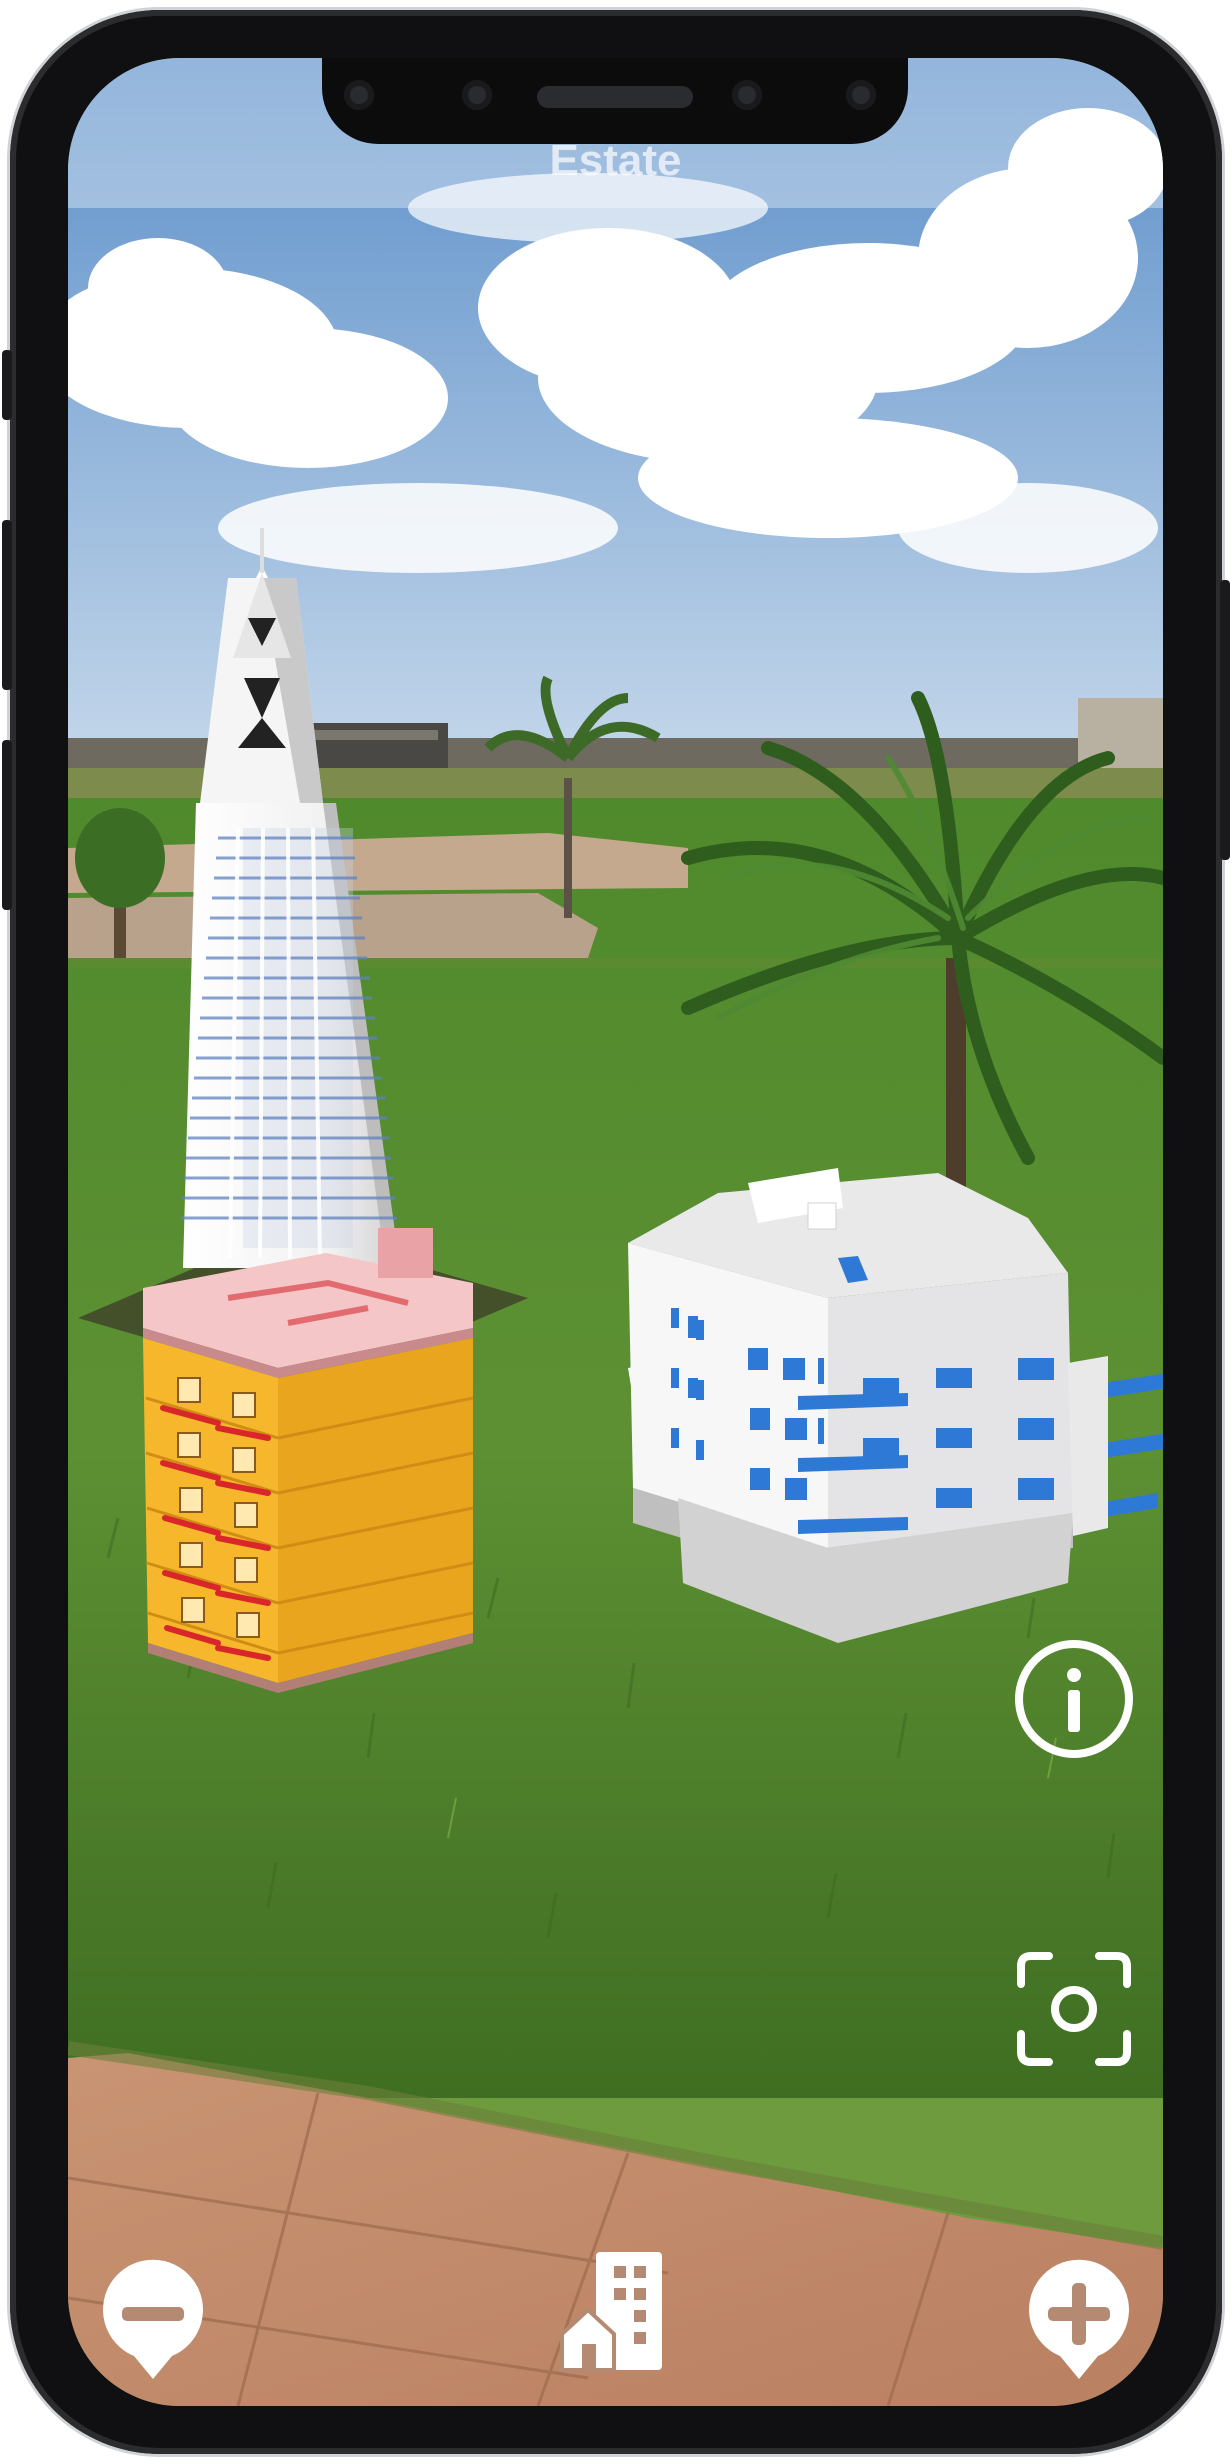 This screenshot has height=2464, width=1232. I want to click on phone-notch, so click(615, 101).